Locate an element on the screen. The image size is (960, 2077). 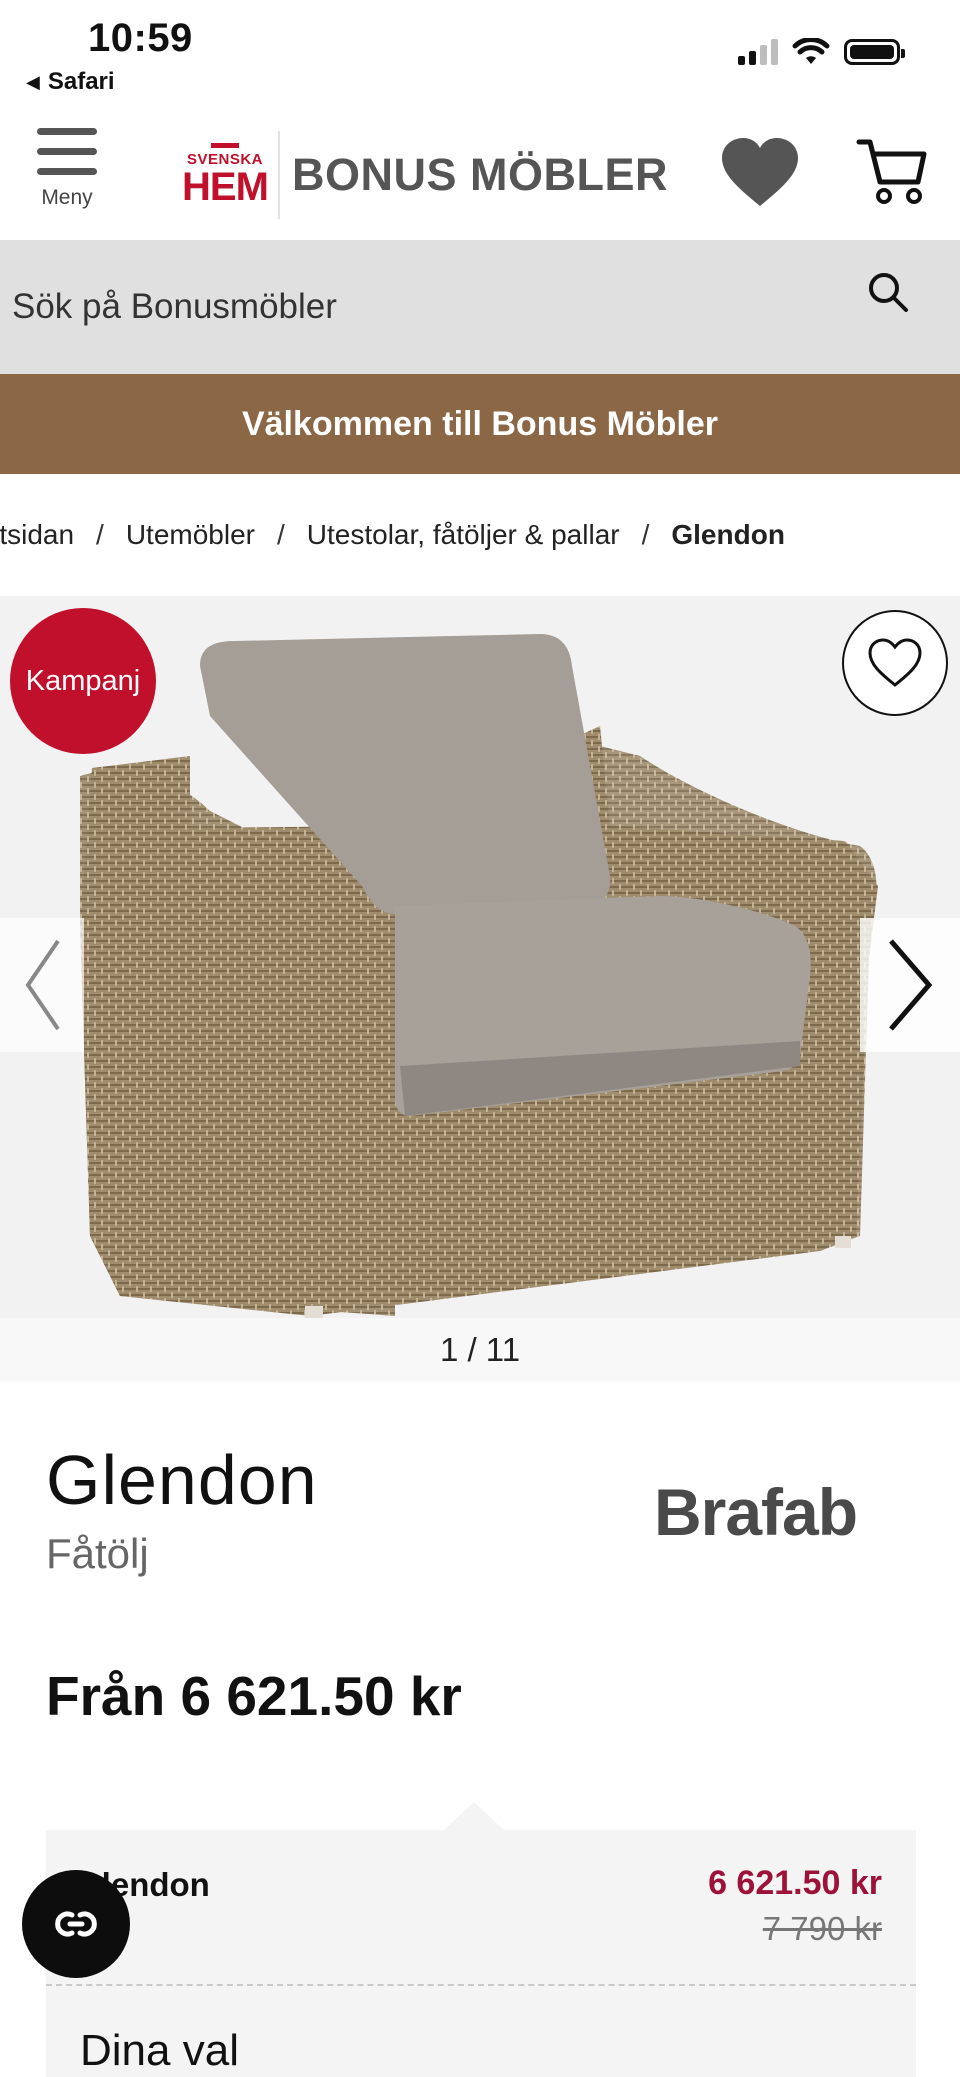
breadcrumb-utemobler: Utemöbler is located at coordinates (190, 535).